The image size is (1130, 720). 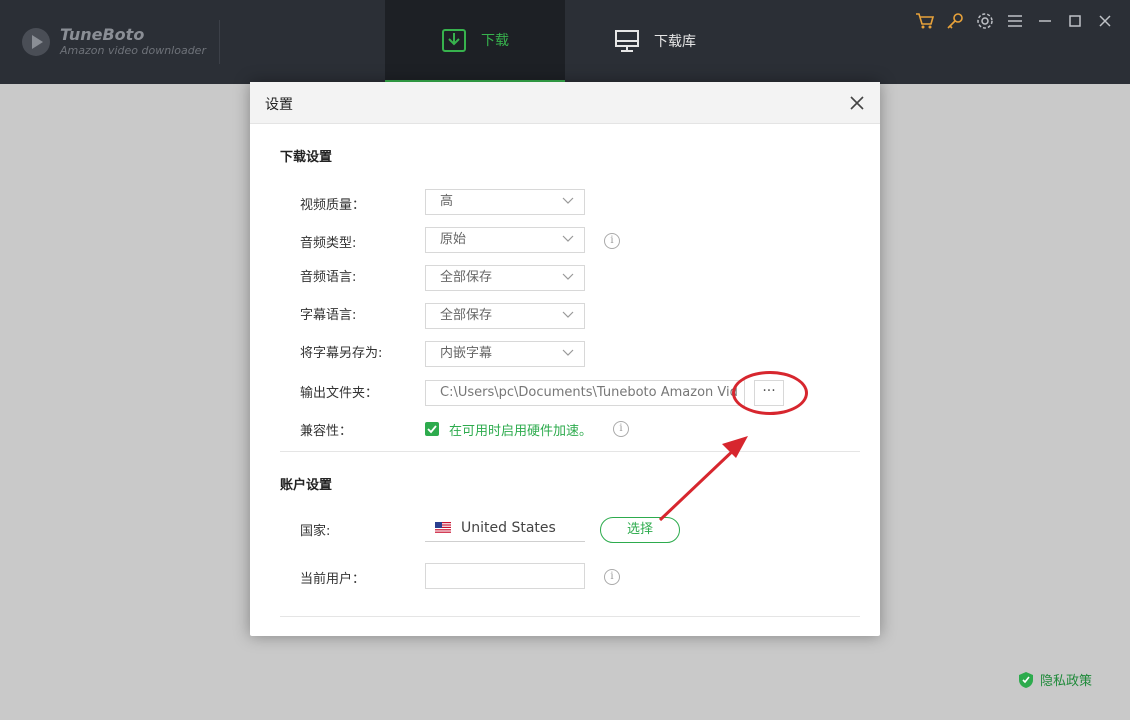 I want to click on checkmark-icon, so click(x=432, y=429).